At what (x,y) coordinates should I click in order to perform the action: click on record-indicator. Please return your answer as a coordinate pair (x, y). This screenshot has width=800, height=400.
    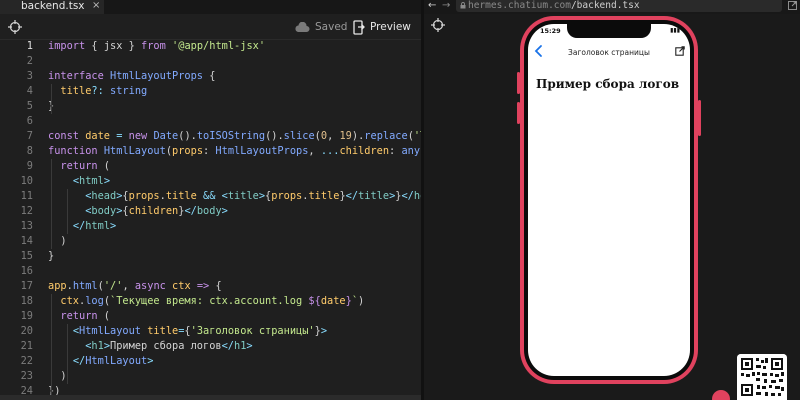
    Looking at the image, I should click on (721, 395).